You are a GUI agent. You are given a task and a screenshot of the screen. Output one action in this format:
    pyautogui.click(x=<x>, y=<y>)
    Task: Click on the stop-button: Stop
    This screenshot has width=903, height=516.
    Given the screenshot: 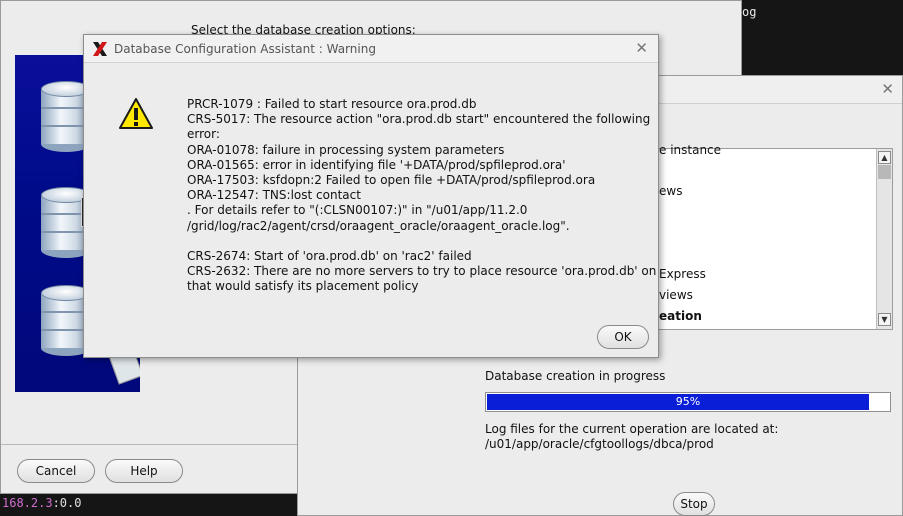 What is the action you would take?
    pyautogui.click(x=694, y=504)
    